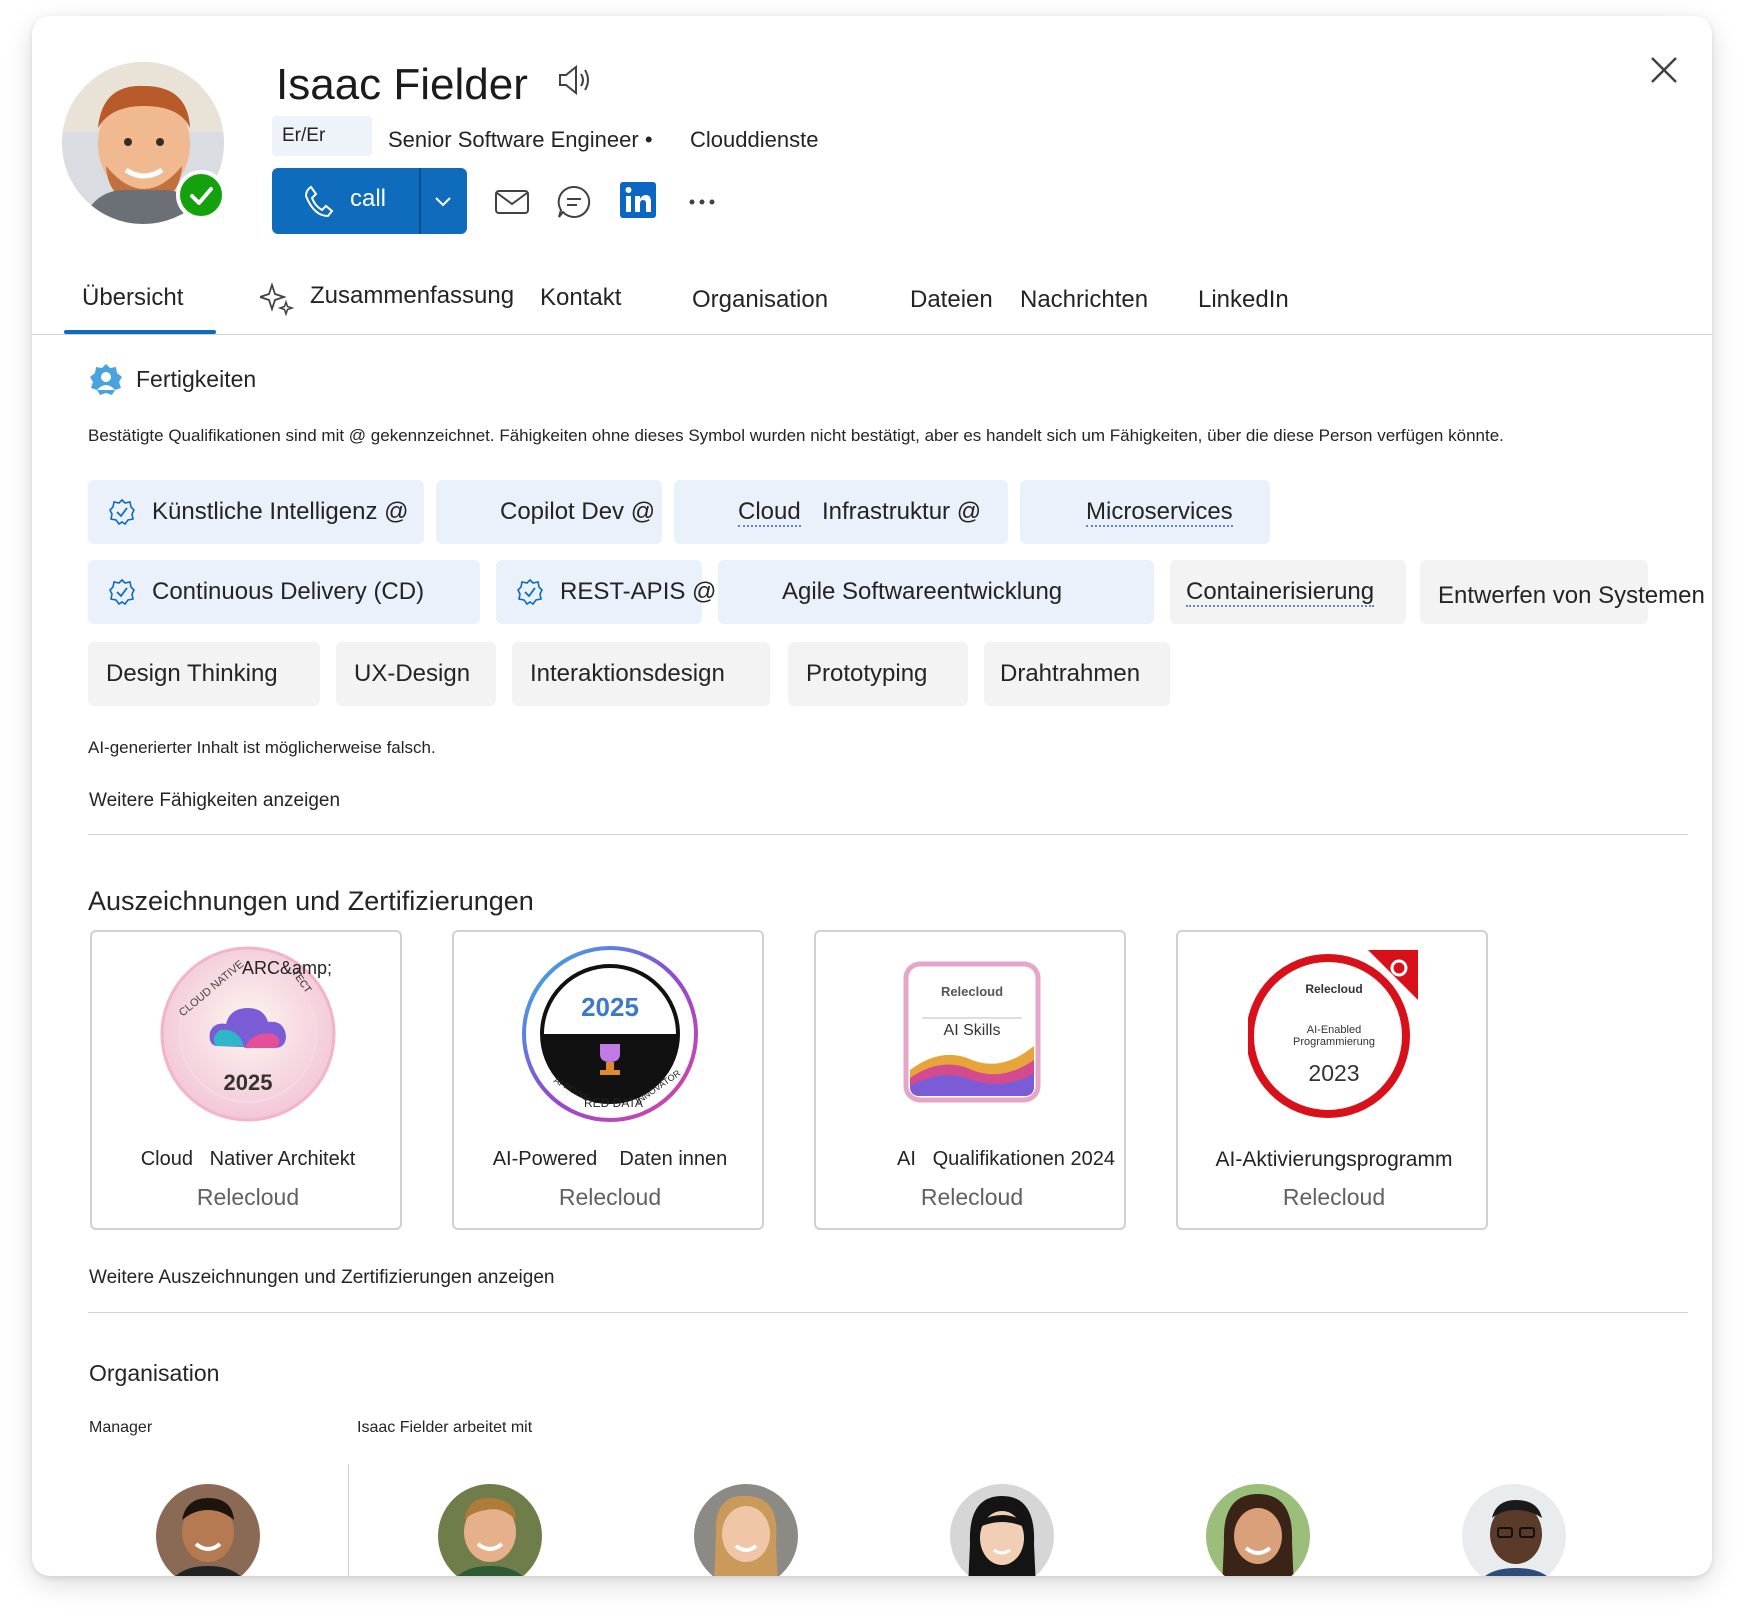 This screenshot has width=1744, height=1624. I want to click on skill-label: UX-Design, so click(412, 673).